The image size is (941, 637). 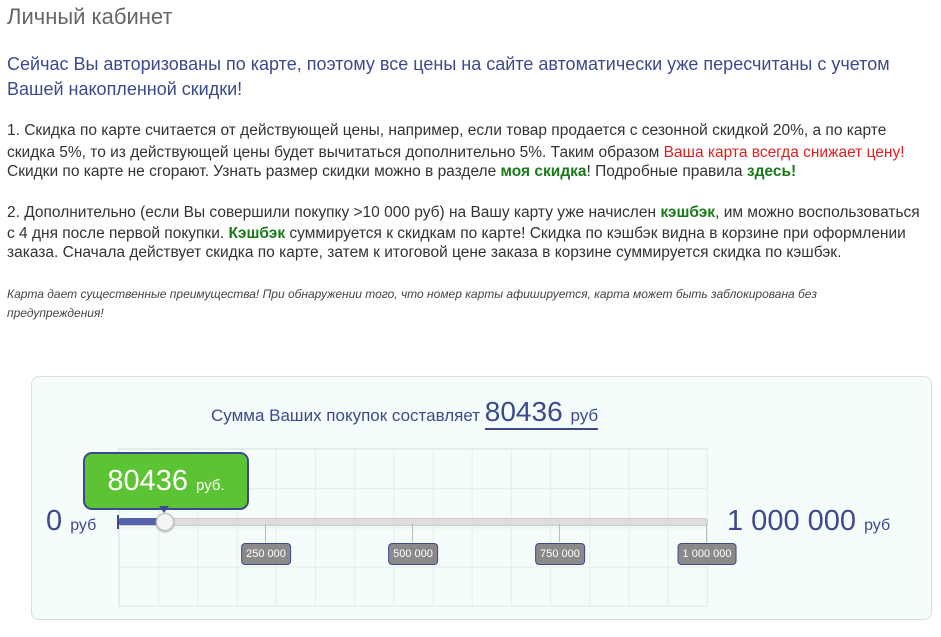 I want to click on max-unit: руб, so click(x=877, y=525).